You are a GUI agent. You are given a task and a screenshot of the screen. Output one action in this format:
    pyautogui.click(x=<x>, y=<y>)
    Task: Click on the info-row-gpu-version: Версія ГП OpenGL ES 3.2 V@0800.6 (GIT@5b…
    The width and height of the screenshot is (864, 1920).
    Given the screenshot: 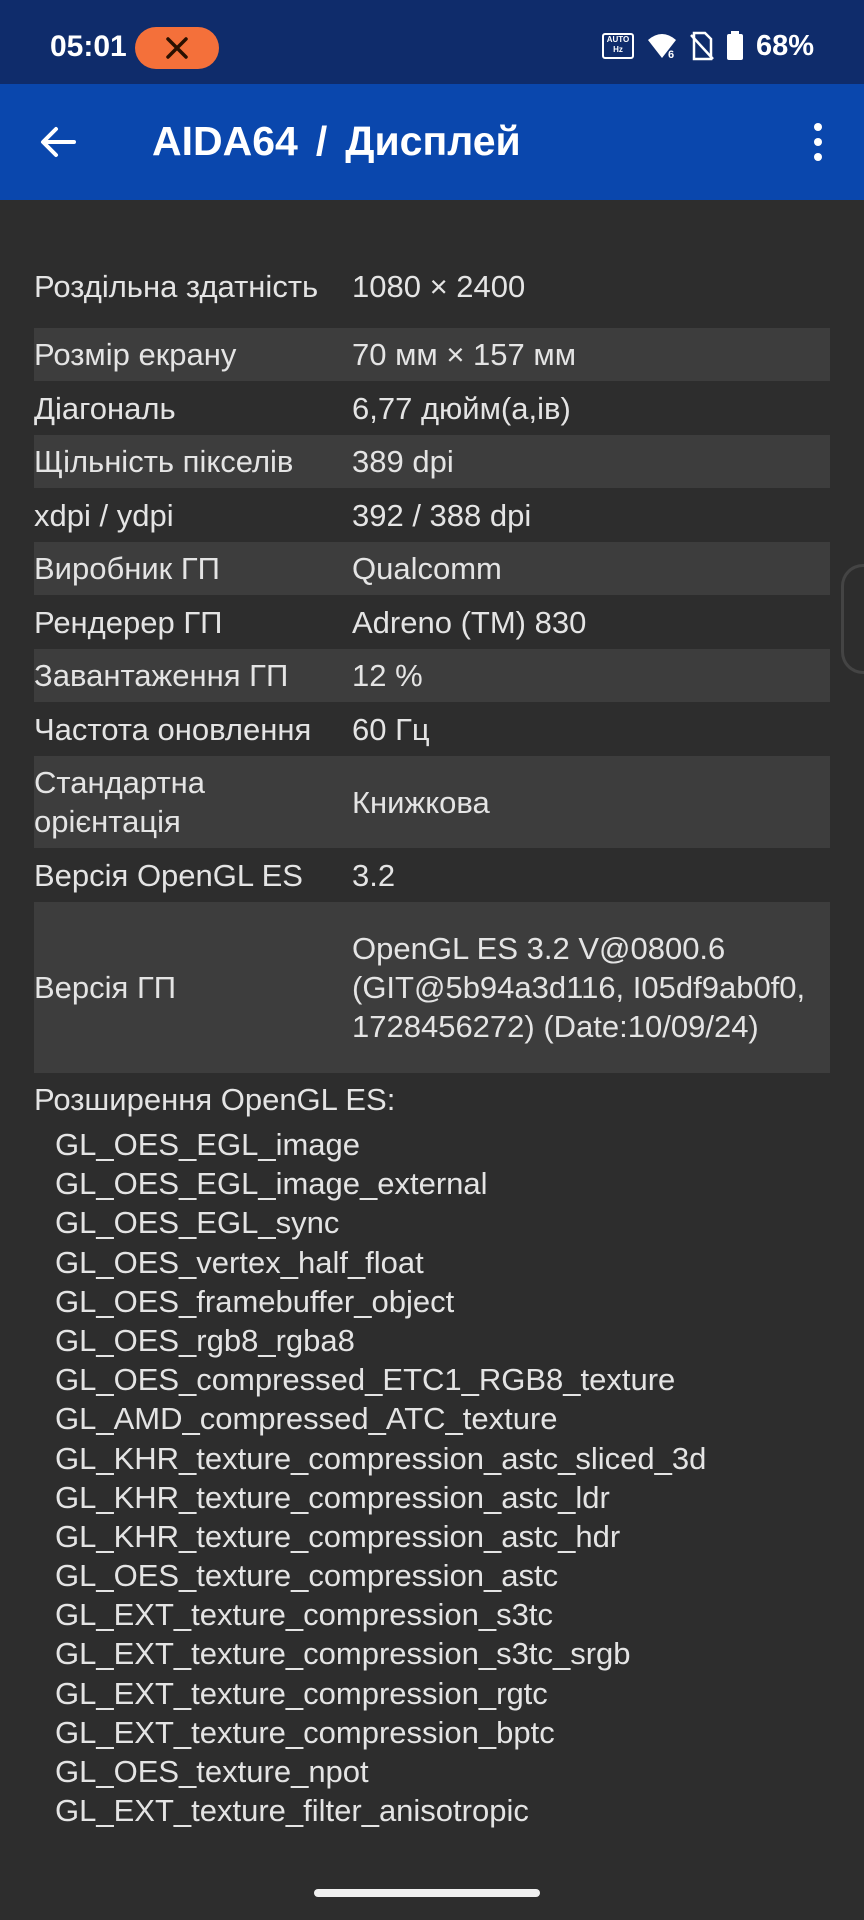 What is the action you would take?
    pyautogui.click(x=432, y=987)
    